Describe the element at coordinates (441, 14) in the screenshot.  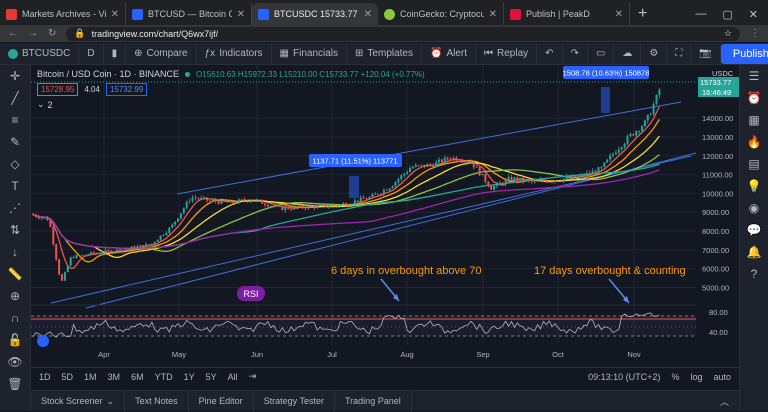
I see `browser-tab: CoinGecko: Cryptocurrency Prices ✕` at that location.